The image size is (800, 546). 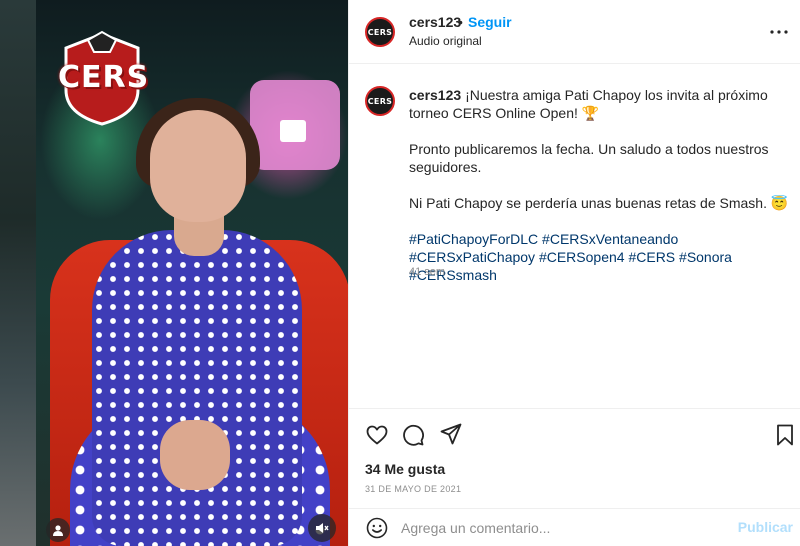 I want to click on more-options-button, so click(x=779, y=32).